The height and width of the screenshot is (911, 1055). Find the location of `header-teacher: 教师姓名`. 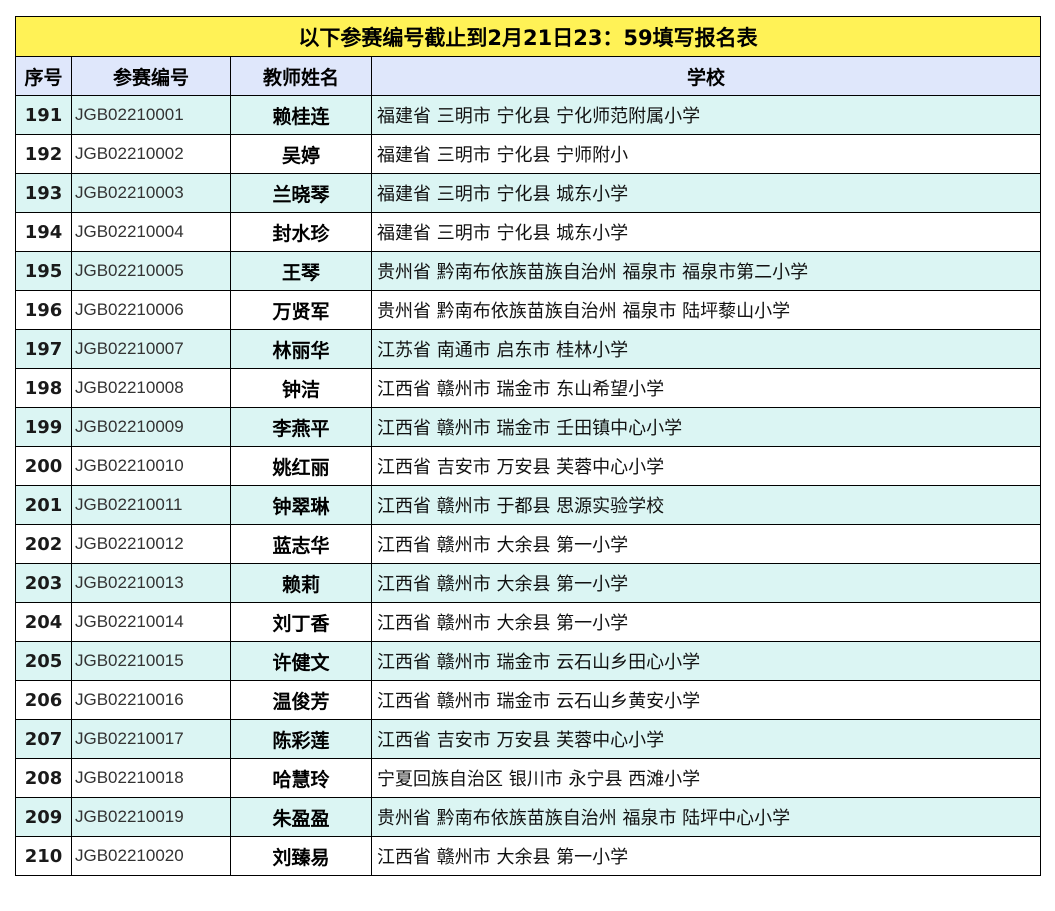

header-teacher: 教师姓名 is located at coordinates (301, 76).